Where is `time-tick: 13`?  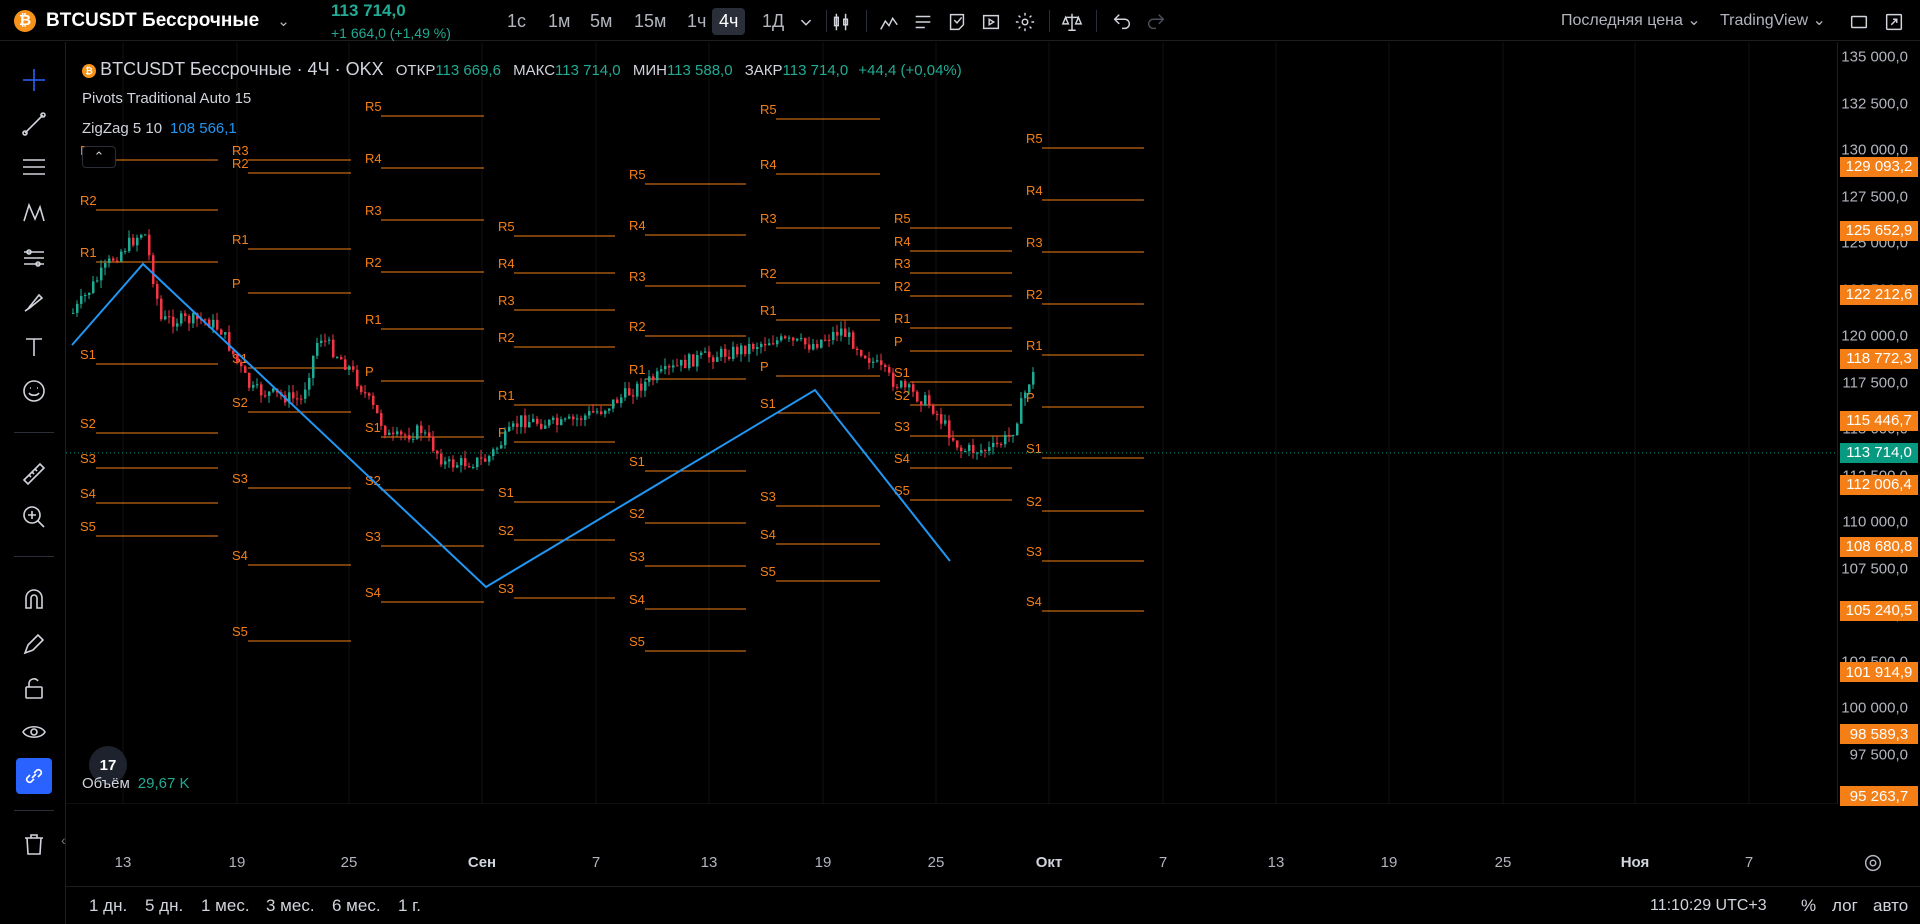
time-tick: 13 is located at coordinates (123, 862).